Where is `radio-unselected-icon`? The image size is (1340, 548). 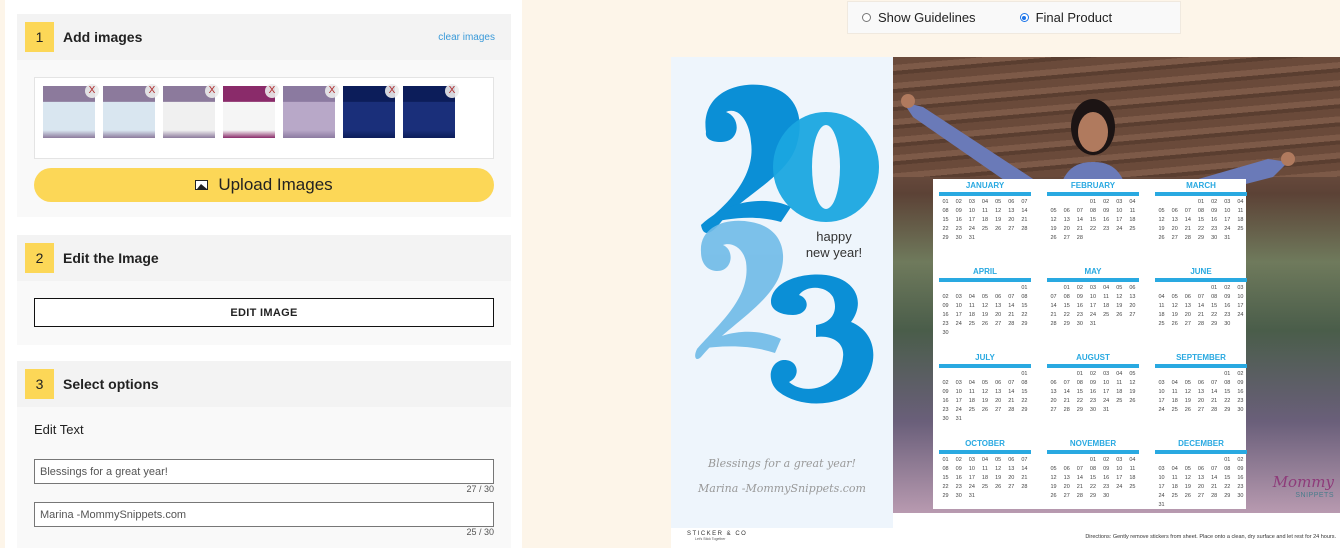
radio-unselected-icon is located at coordinates (866, 17).